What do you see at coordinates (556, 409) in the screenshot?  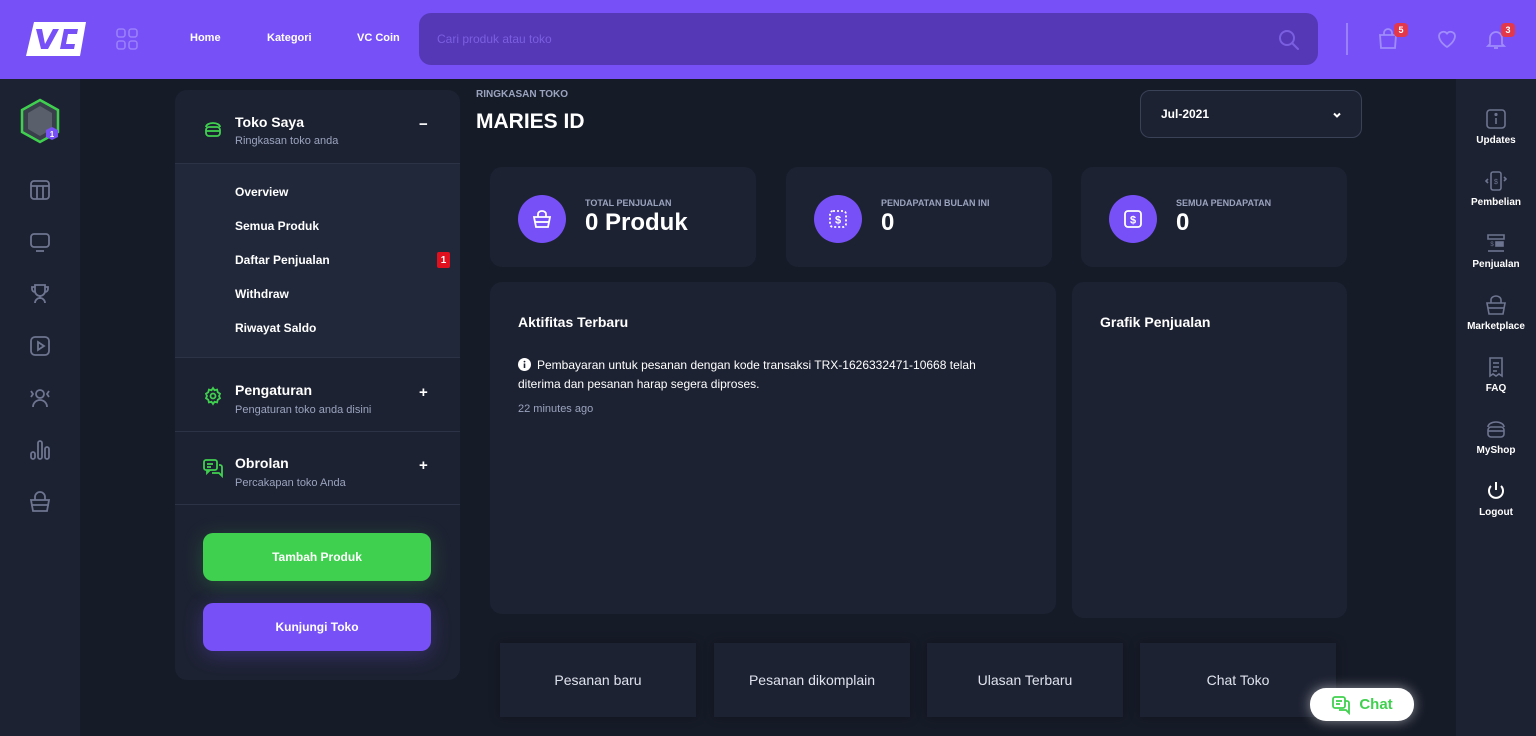 I see `activity-time: 22 minutes ago` at bounding box center [556, 409].